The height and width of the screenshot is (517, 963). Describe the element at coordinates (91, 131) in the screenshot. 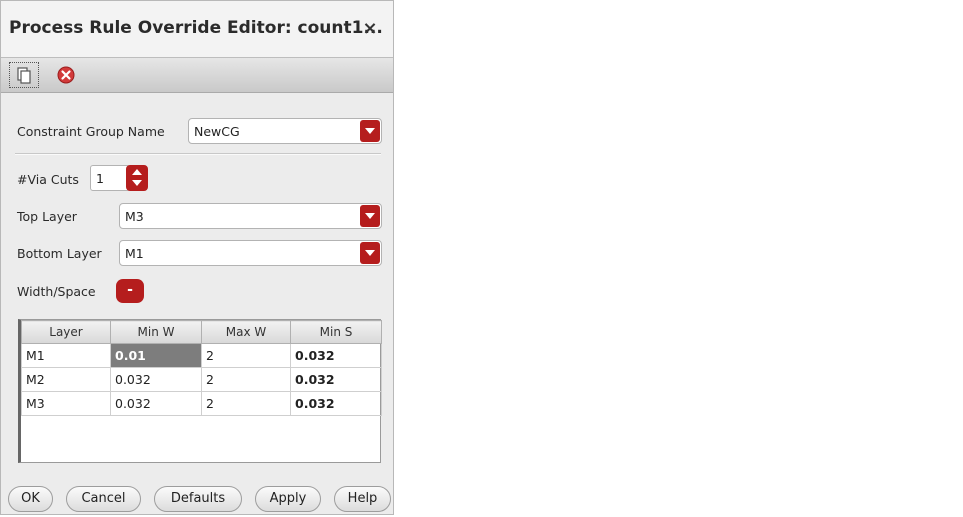

I see `constraint-group-label: Constraint Group Name` at that location.